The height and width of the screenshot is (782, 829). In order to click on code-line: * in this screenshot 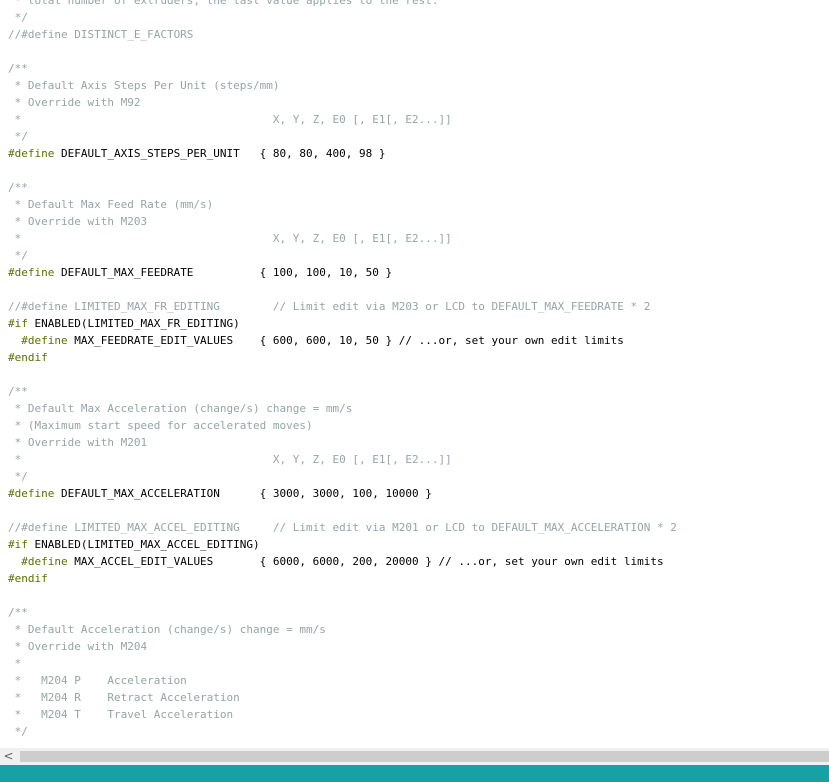, I will do `click(342, 663)`.